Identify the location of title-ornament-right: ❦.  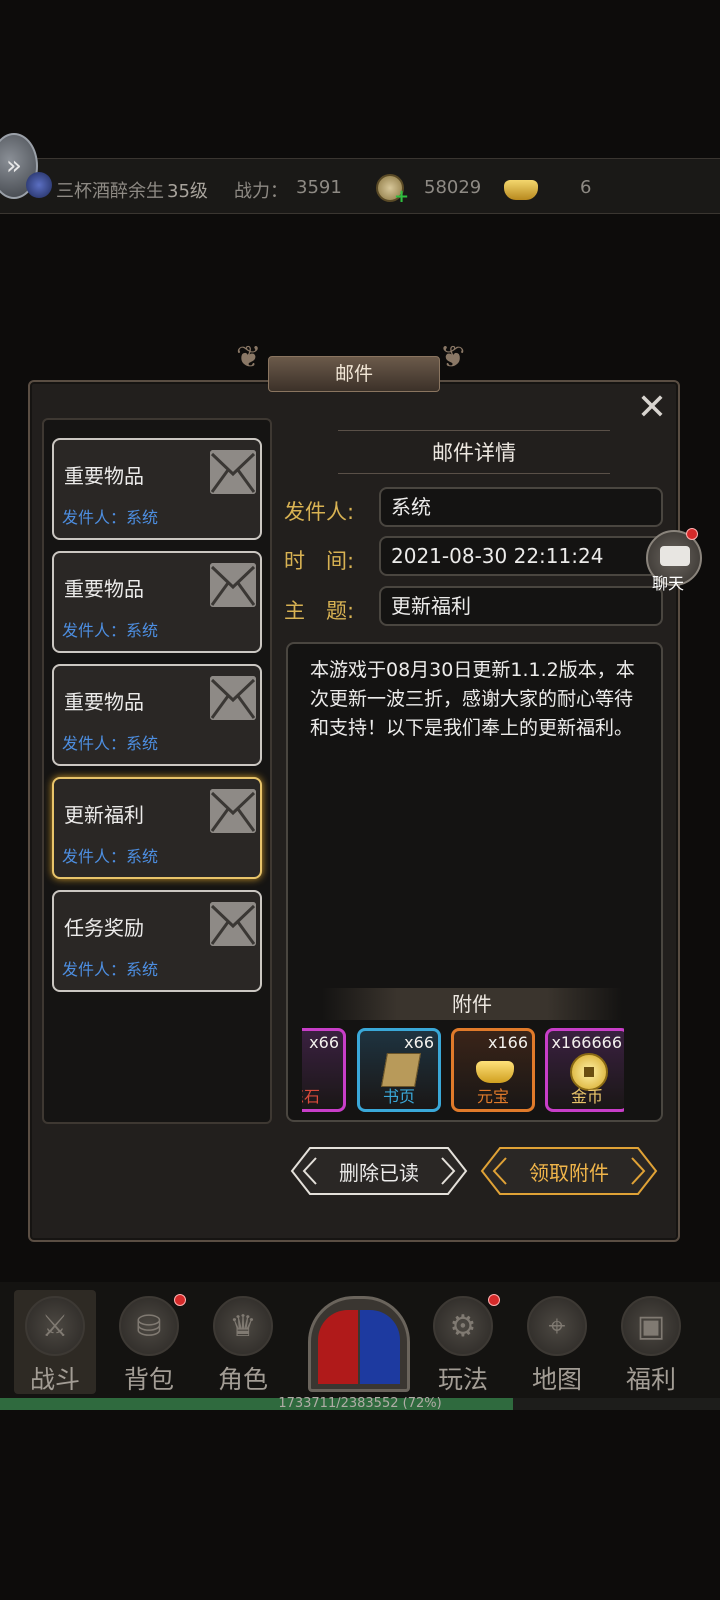
(453, 357).